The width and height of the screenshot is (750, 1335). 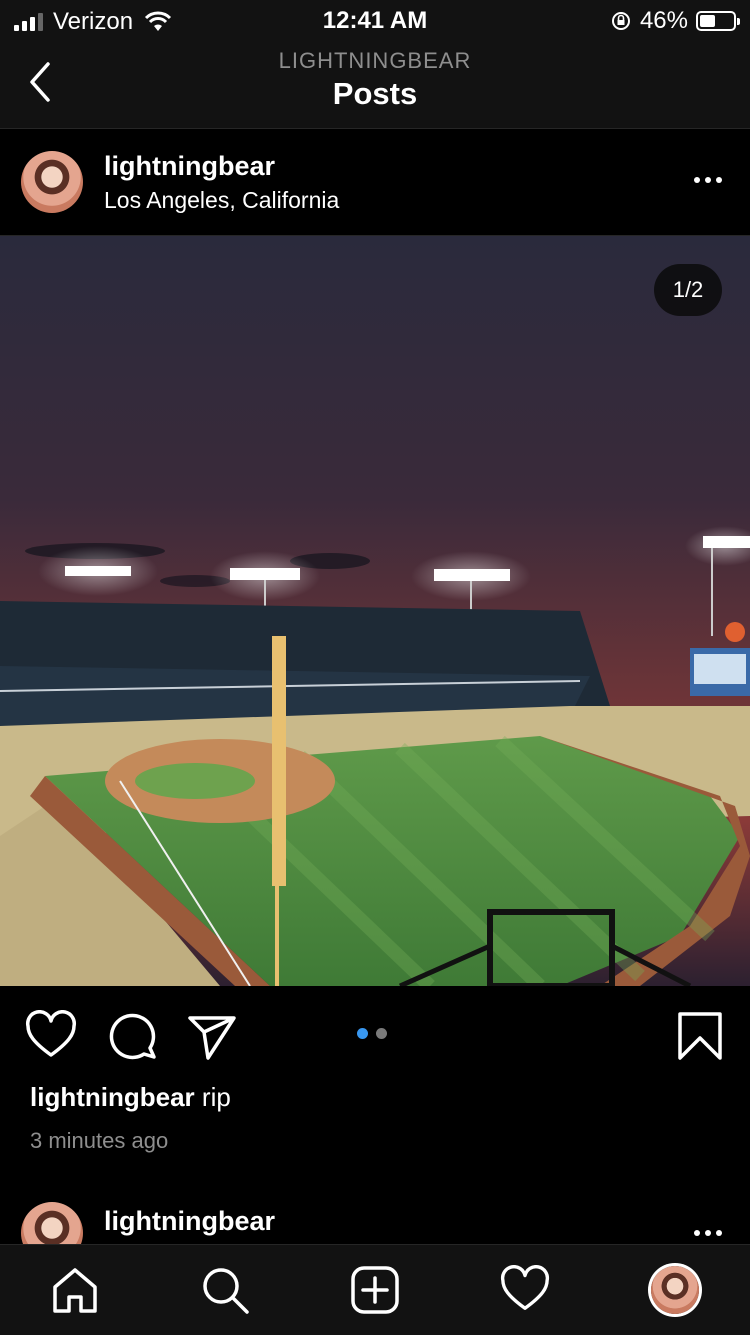 I want to click on post-header: lightningbear Los Angeles, California, so click(x=375, y=182).